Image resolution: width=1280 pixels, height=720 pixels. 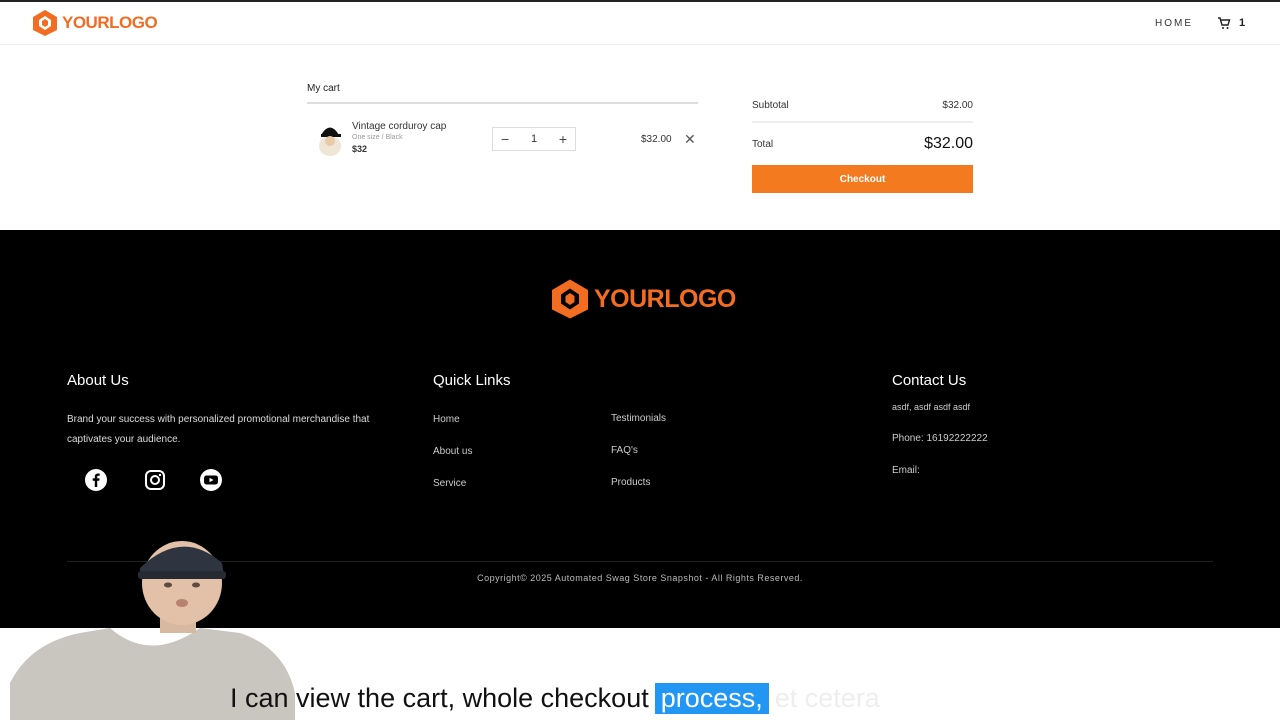 I want to click on quantity-stepper: − 1 +, so click(x=534, y=139).